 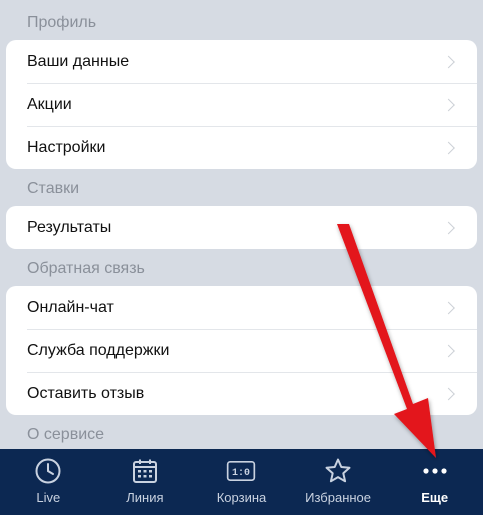 I want to click on menu-item-label: Результаты, so click(x=69, y=227).